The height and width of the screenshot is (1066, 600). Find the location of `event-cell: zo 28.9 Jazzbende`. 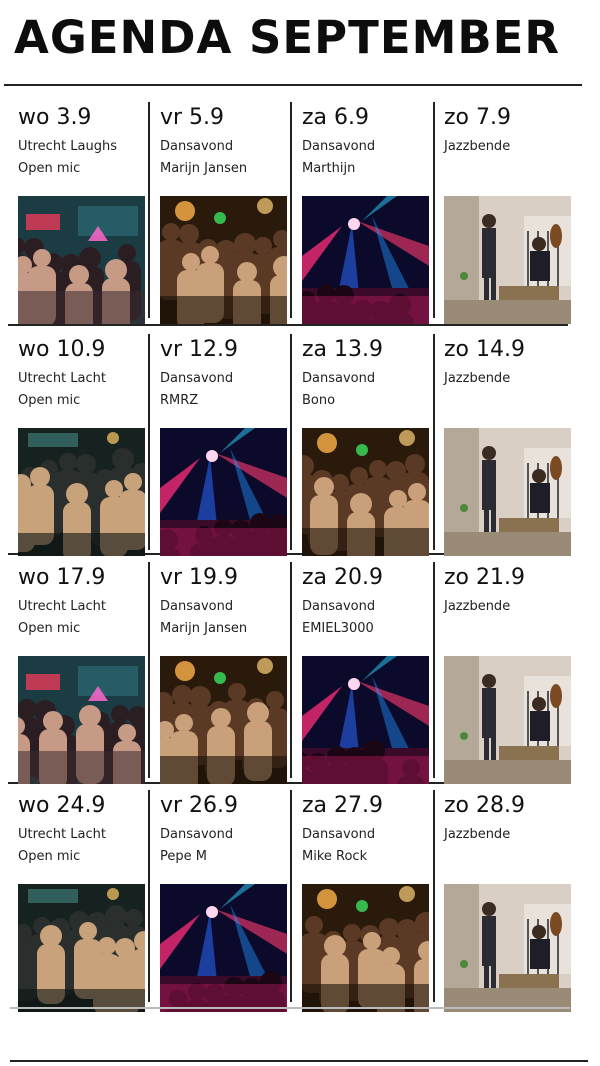

event-cell: zo 28.9 Jazzbende is located at coordinates (513, 904).